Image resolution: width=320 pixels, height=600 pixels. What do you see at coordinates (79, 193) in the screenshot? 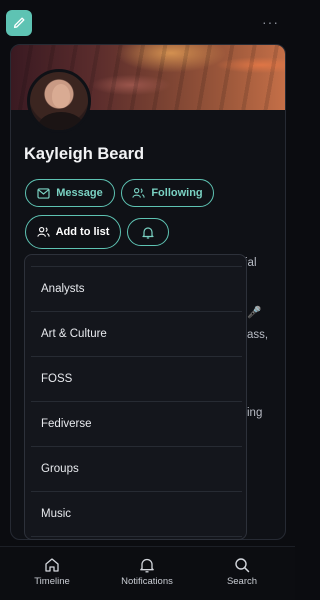
I see `message-label: Message` at bounding box center [79, 193].